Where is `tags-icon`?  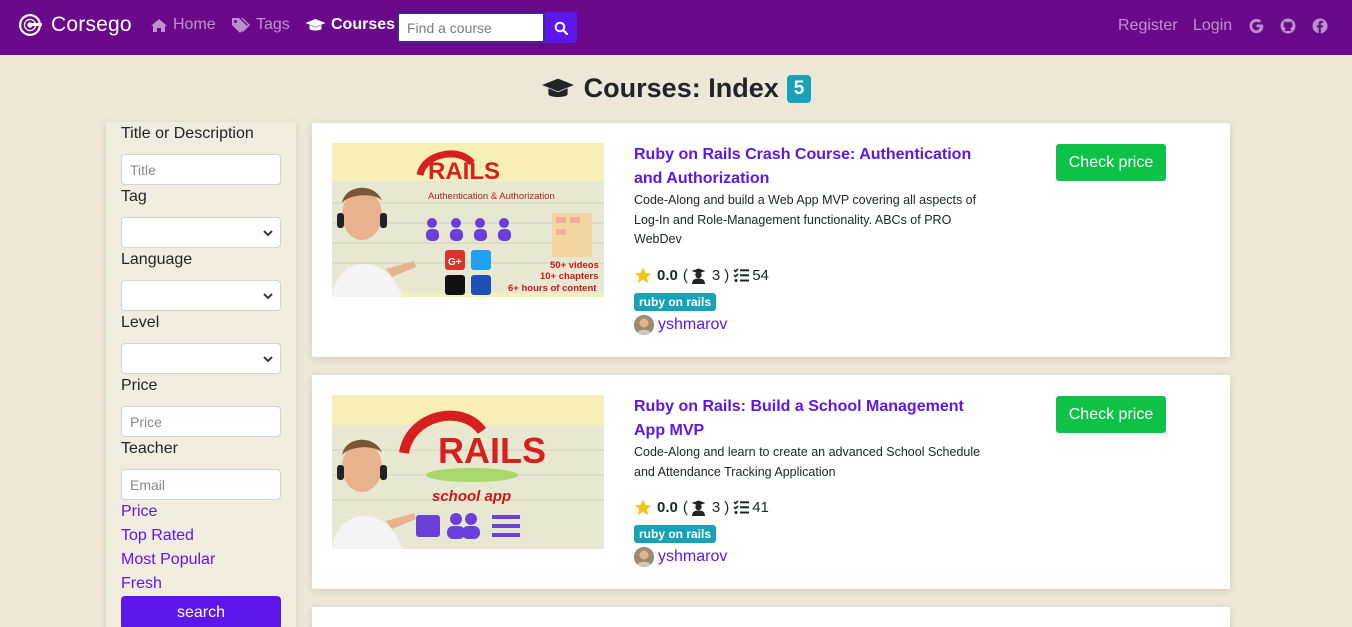 tags-icon is located at coordinates (241, 25).